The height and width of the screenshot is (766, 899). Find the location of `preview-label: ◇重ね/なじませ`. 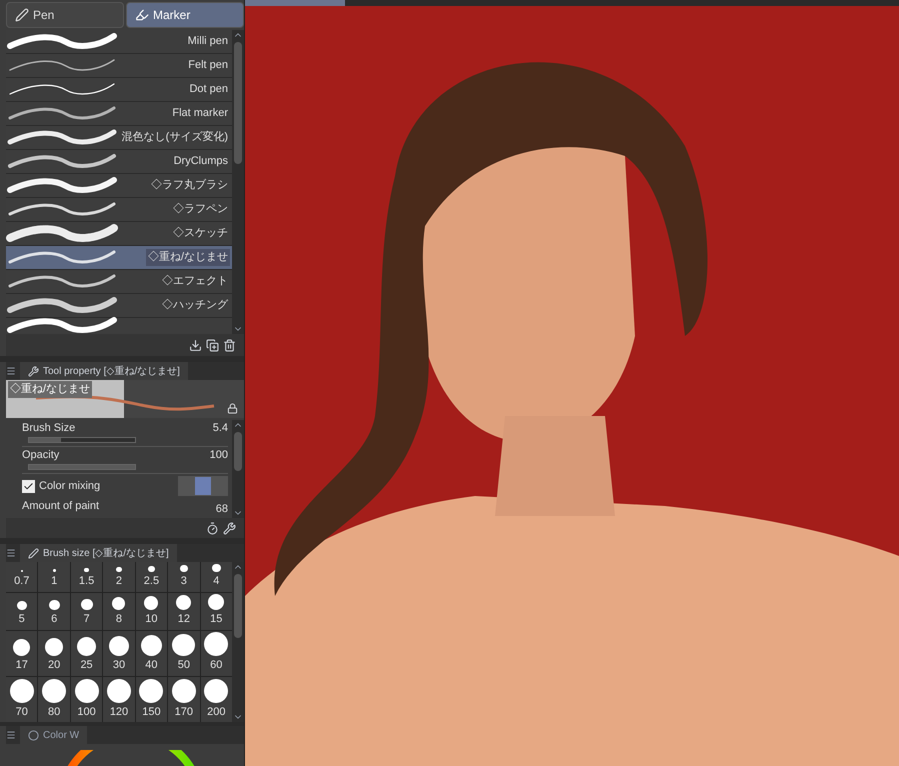

preview-label: ◇重ね/なじませ is located at coordinates (50, 389).